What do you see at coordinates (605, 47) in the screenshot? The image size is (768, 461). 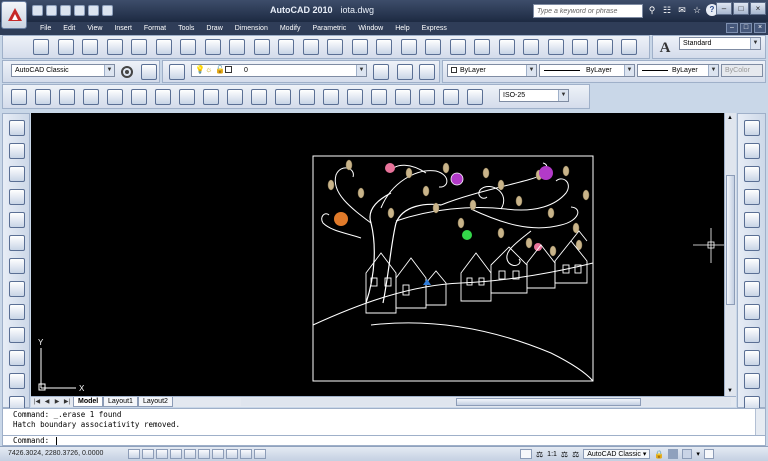 I see `quickcalc-icon` at bounding box center [605, 47].